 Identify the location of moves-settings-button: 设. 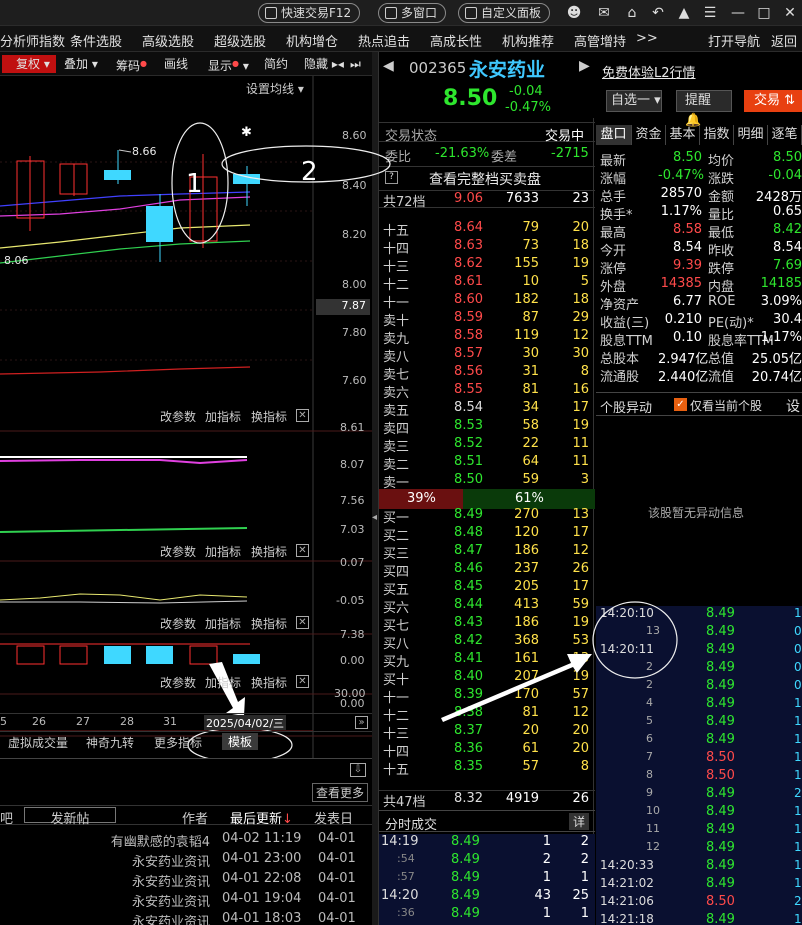
(793, 406).